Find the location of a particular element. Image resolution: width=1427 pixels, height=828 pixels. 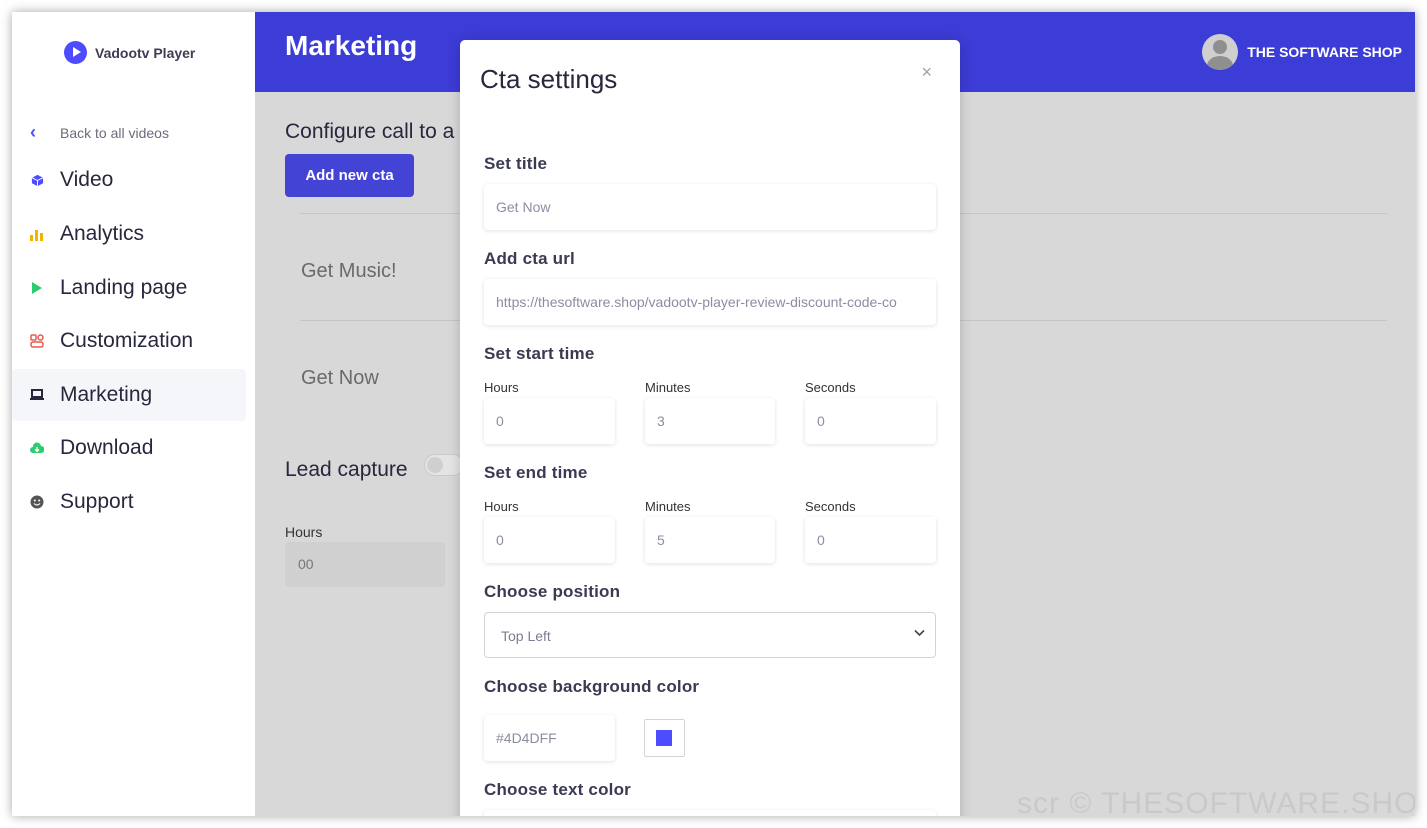

sidebar-item-customization: Customization is located at coordinates (129, 341).